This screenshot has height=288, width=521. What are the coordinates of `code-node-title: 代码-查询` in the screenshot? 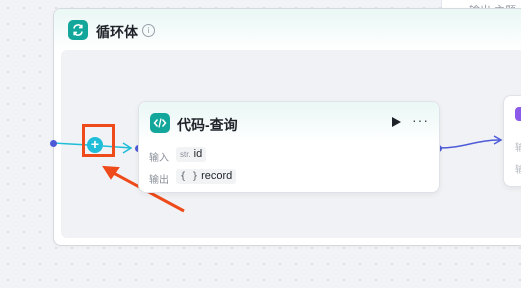 It's located at (207, 125).